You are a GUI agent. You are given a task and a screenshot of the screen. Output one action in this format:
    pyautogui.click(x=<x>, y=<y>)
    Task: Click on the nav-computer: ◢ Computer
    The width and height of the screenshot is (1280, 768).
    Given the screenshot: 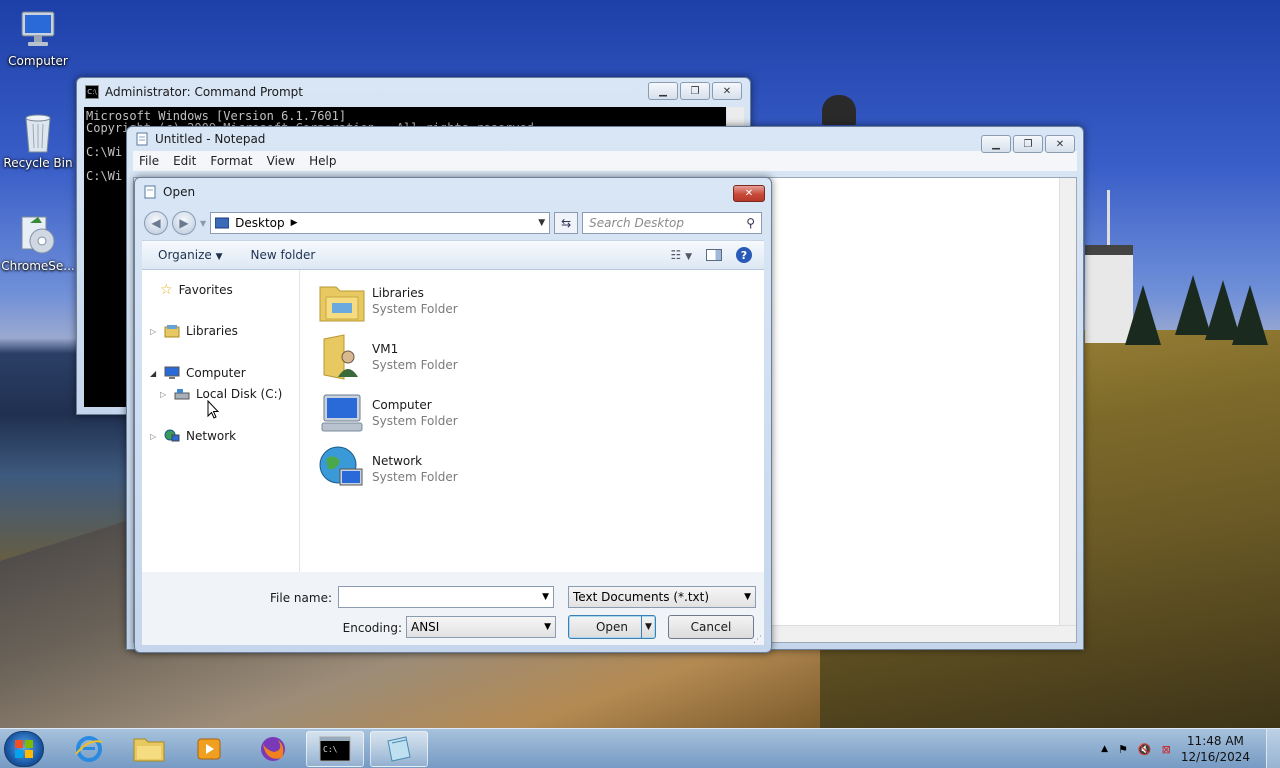 What is the action you would take?
    pyautogui.click(x=198, y=373)
    